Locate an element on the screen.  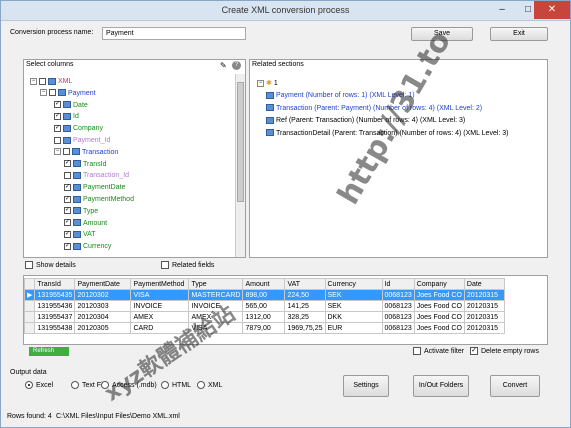
tree-node: − Transaction is located at coordinates (86, 152).